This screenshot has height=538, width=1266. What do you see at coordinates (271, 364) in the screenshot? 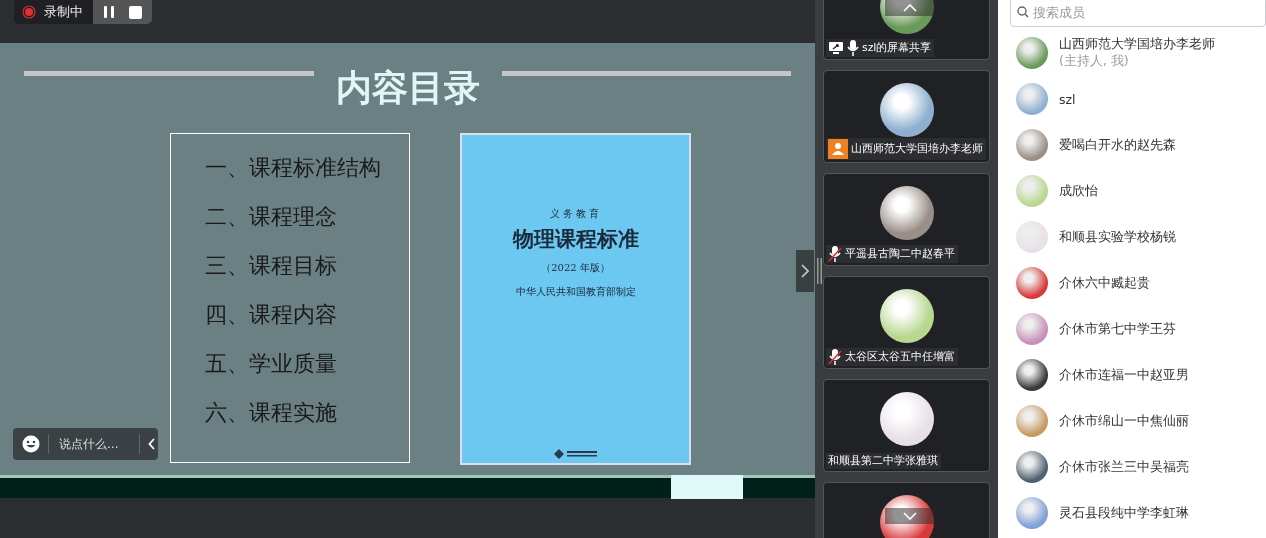
I see `outline-item: 五、学业质量` at bounding box center [271, 364].